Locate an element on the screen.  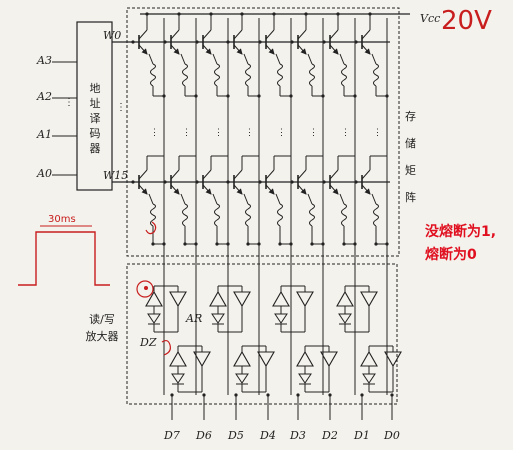
svg-text: 放大器 is located at coordinates (102, 336).